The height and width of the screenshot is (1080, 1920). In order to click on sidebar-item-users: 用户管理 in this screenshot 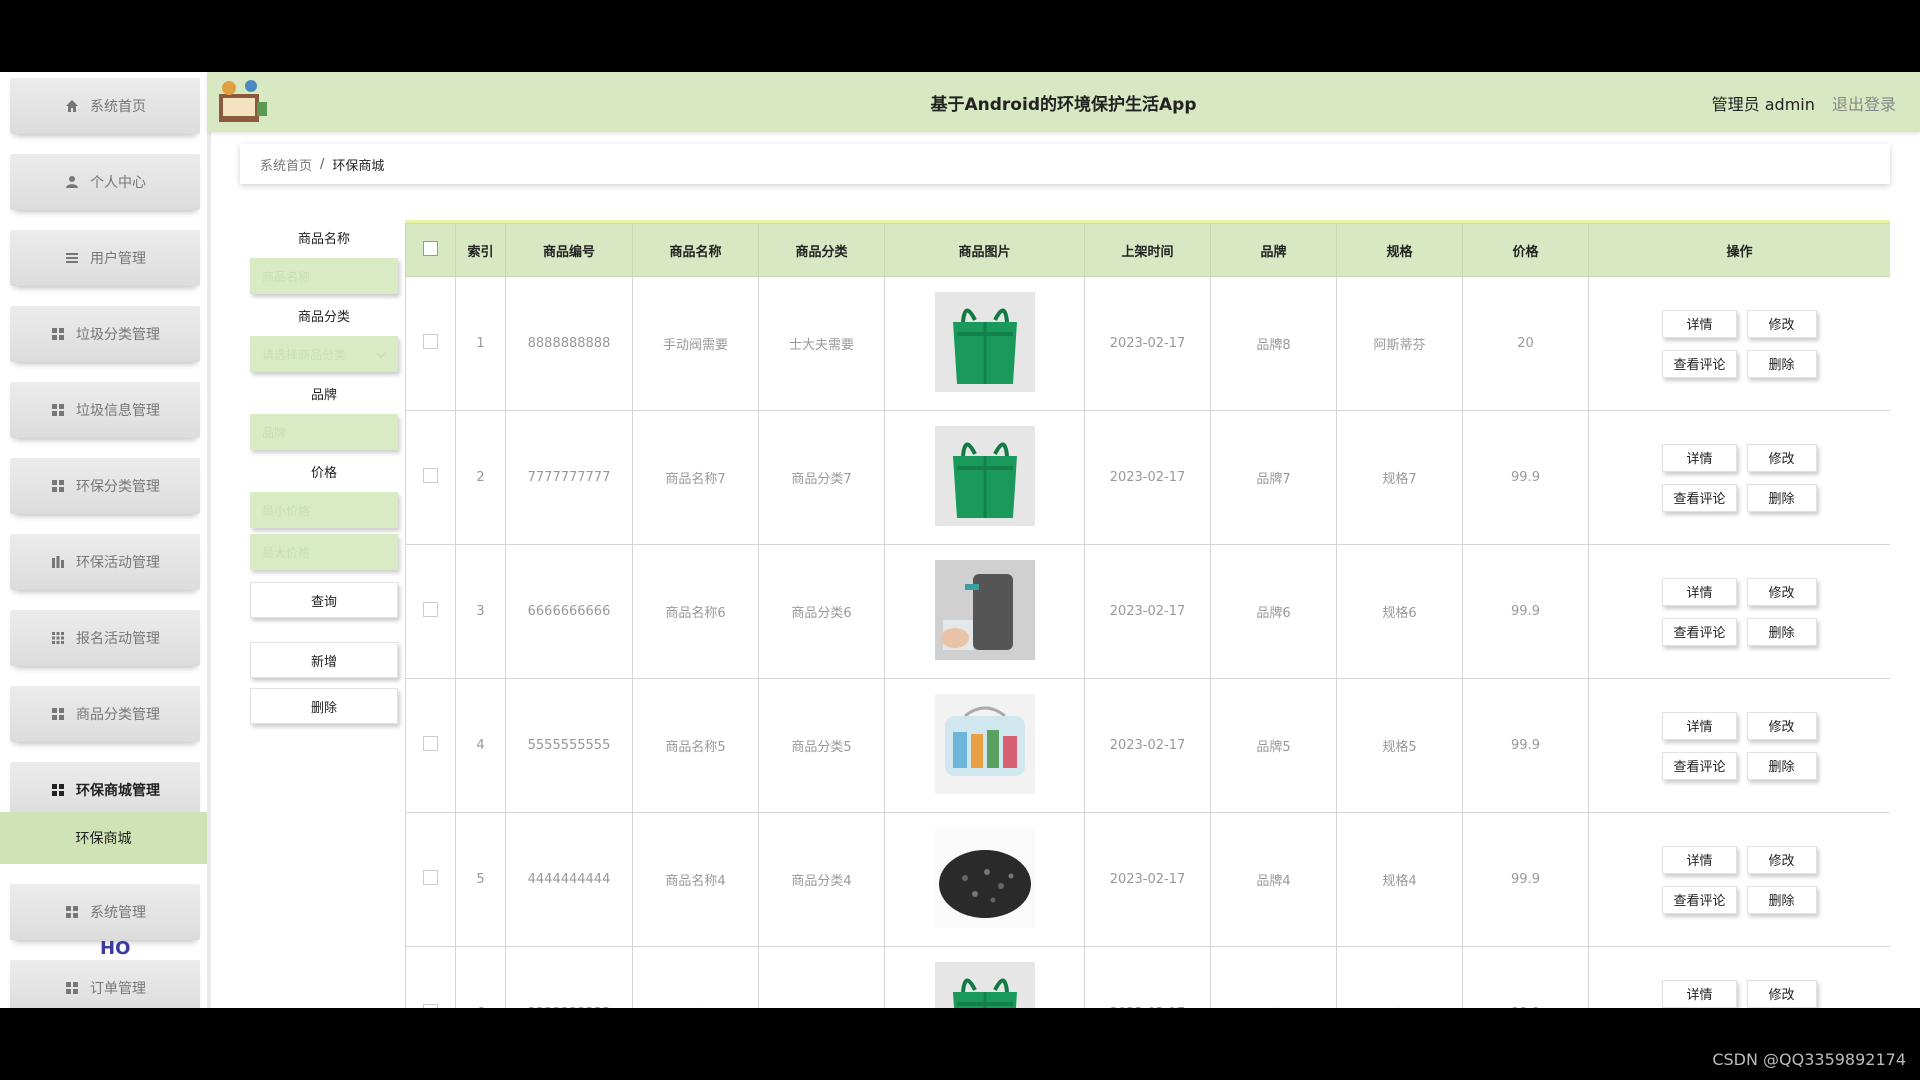, I will do `click(105, 258)`.